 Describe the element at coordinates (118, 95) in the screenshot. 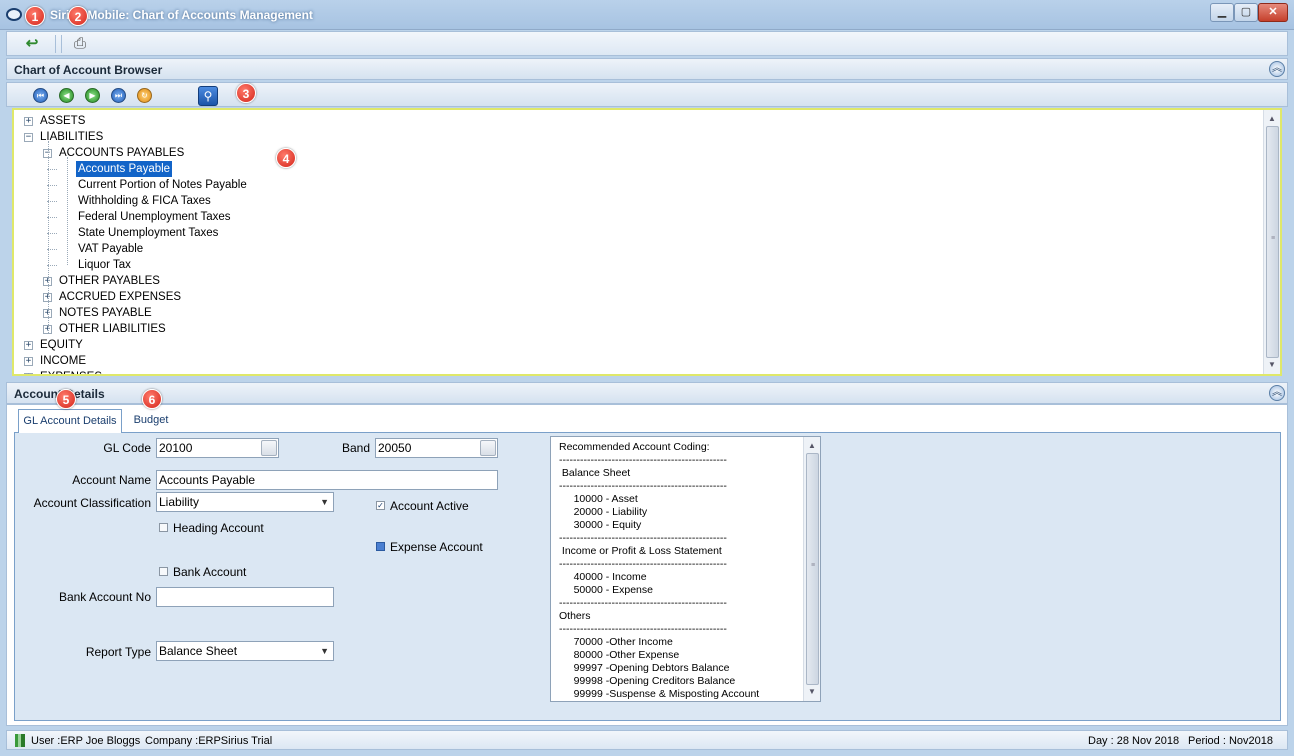

I see `last-icon: ⏭` at that location.